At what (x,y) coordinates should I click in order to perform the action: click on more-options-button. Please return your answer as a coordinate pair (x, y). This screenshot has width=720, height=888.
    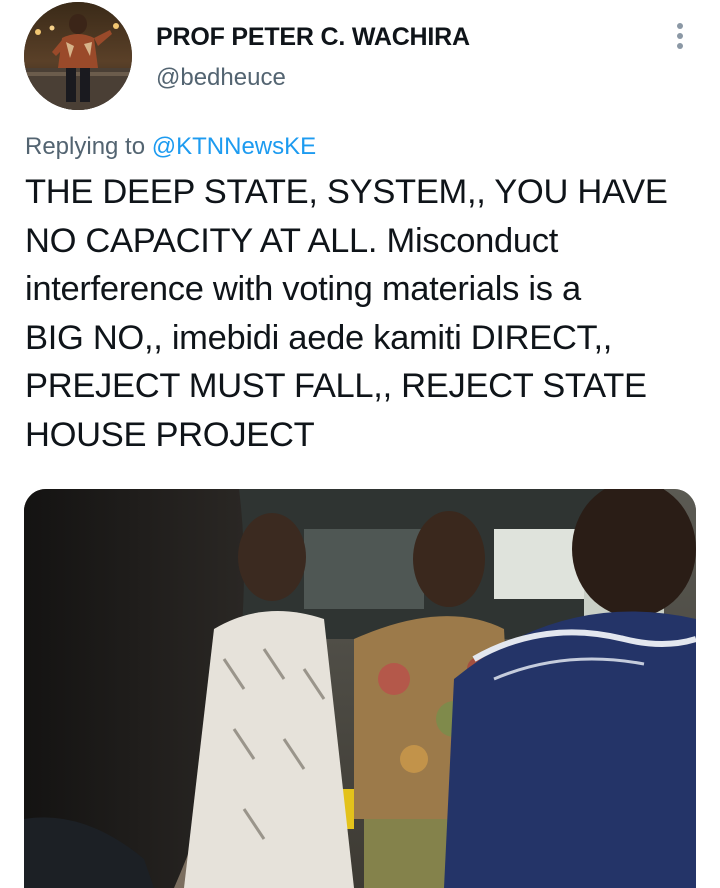
    Looking at the image, I should click on (680, 36).